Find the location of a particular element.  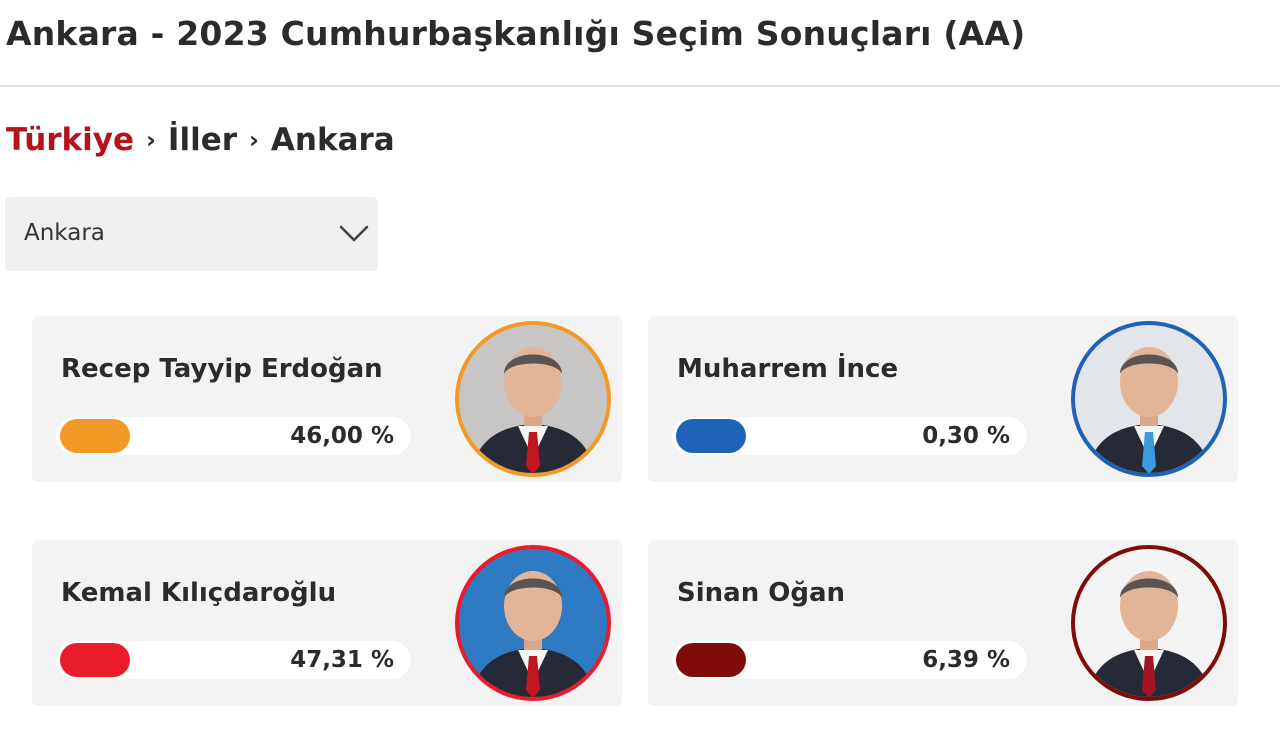

vote-bar: 6,39 % is located at coordinates (849, 660).